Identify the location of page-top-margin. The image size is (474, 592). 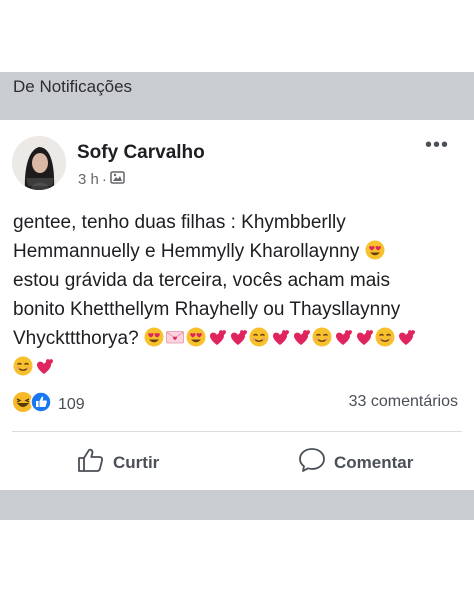
(237, 36).